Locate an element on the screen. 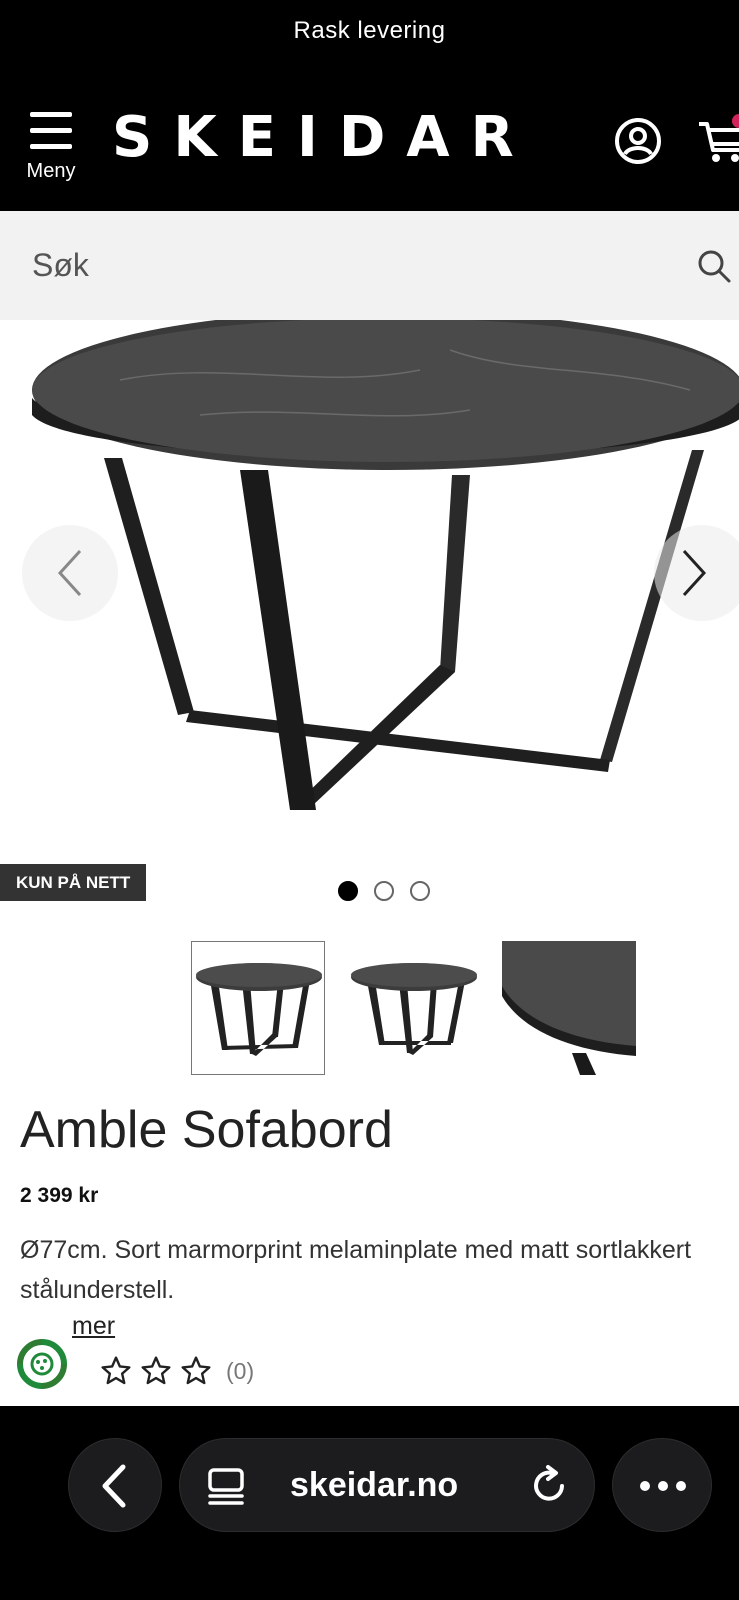 The height and width of the screenshot is (1600, 739). browser-toolbar: skeidar.no is located at coordinates (369, 1503).